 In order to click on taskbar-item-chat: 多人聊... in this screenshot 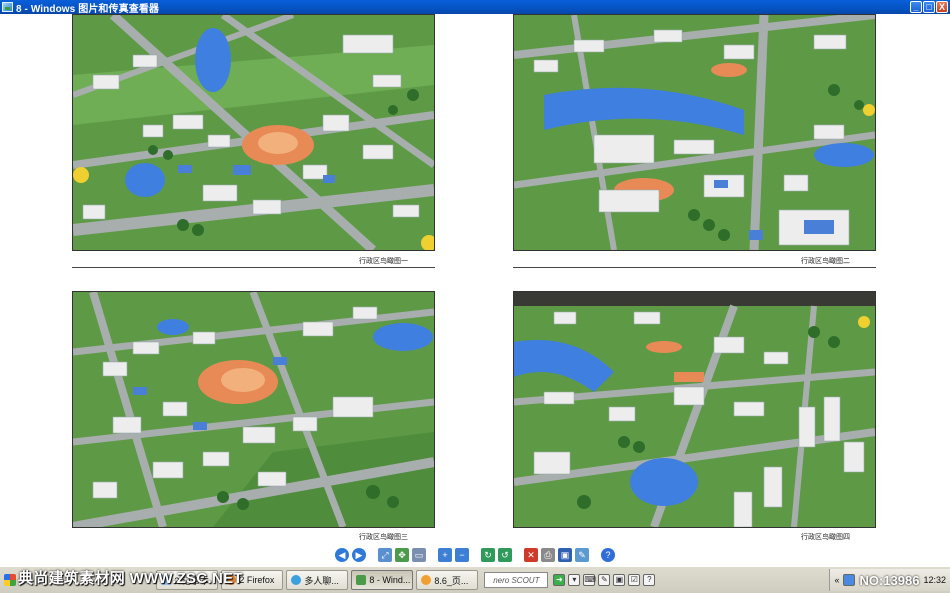, I will do `click(317, 580)`.